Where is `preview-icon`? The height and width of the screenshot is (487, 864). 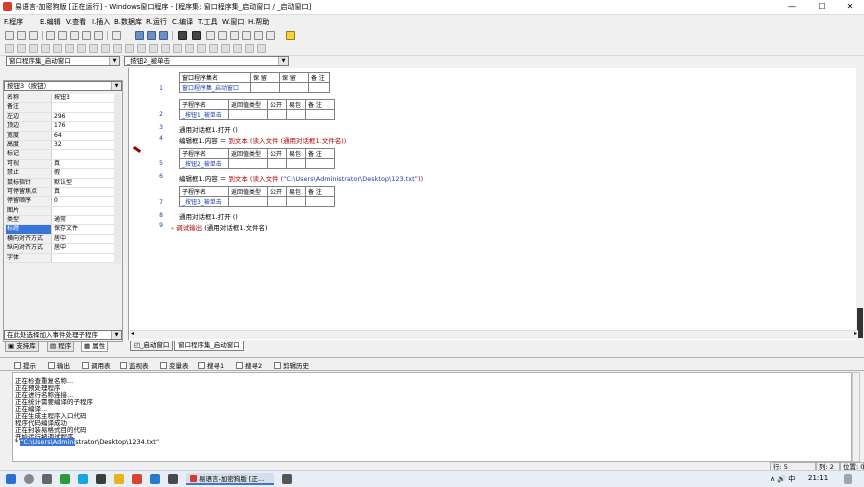 preview-icon is located at coordinates (225, 48).